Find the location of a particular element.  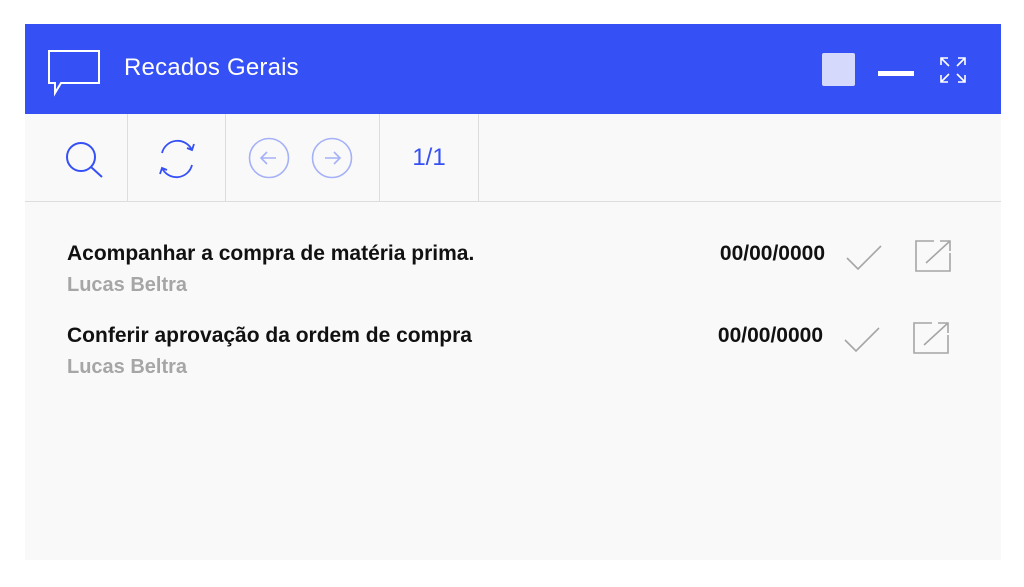

chat-bubble-icon is located at coordinates (74, 73).